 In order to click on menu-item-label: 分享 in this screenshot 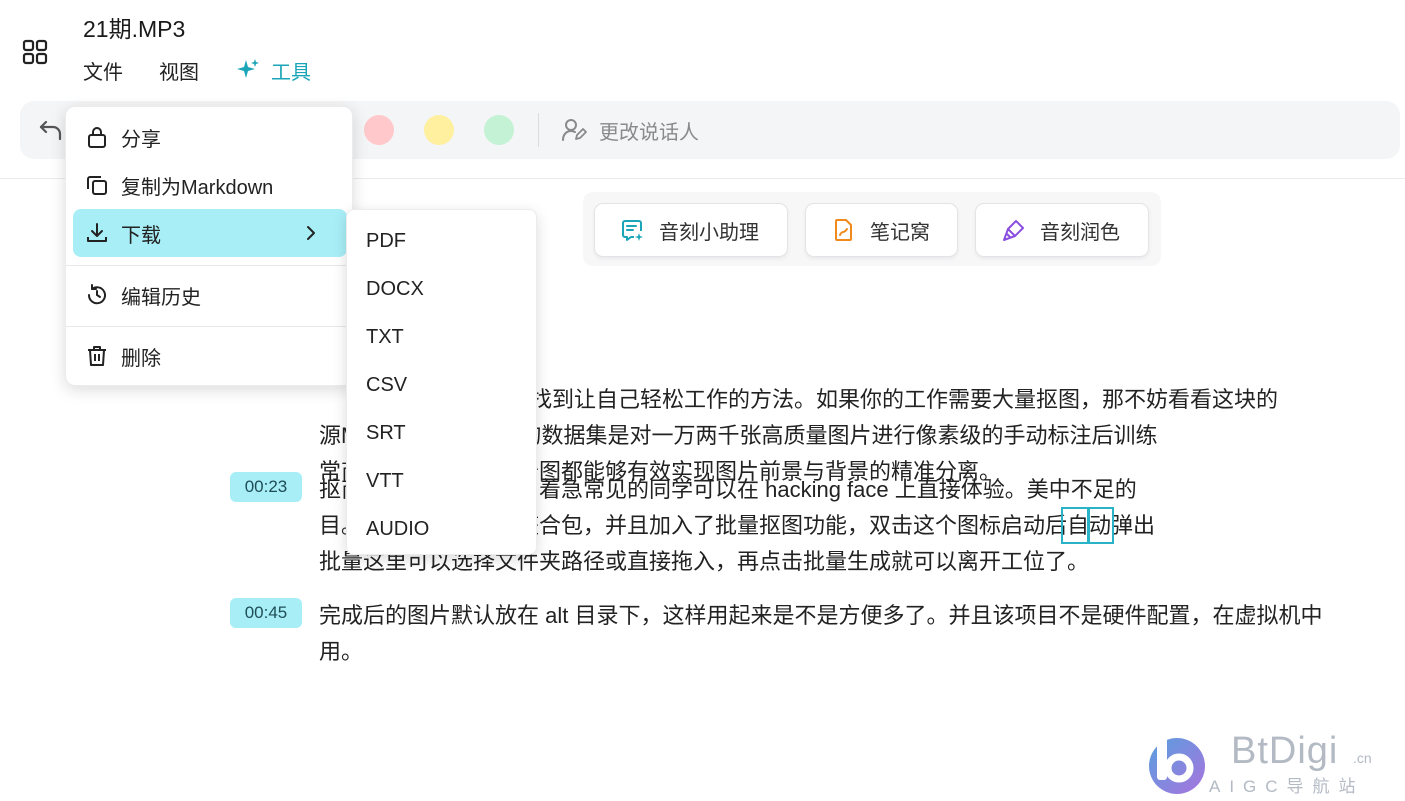, I will do `click(141, 139)`.